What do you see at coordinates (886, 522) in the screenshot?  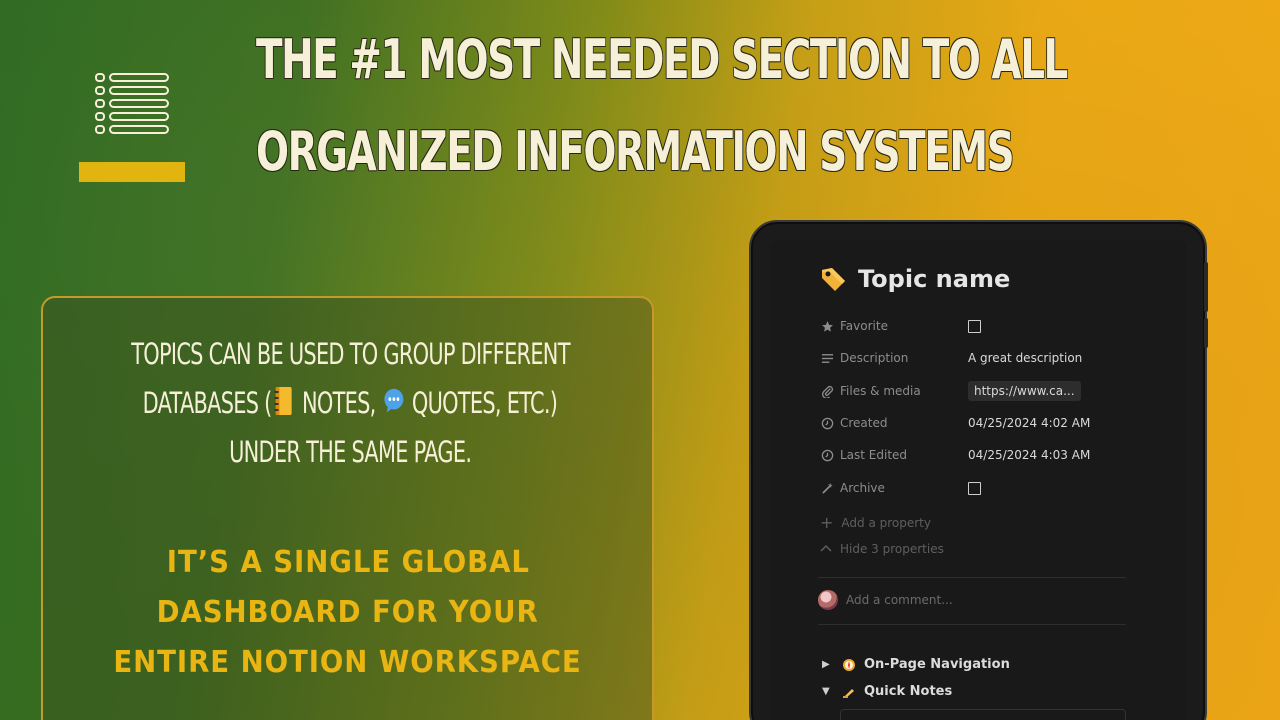 I see `add-property-label: Add a property` at bounding box center [886, 522].